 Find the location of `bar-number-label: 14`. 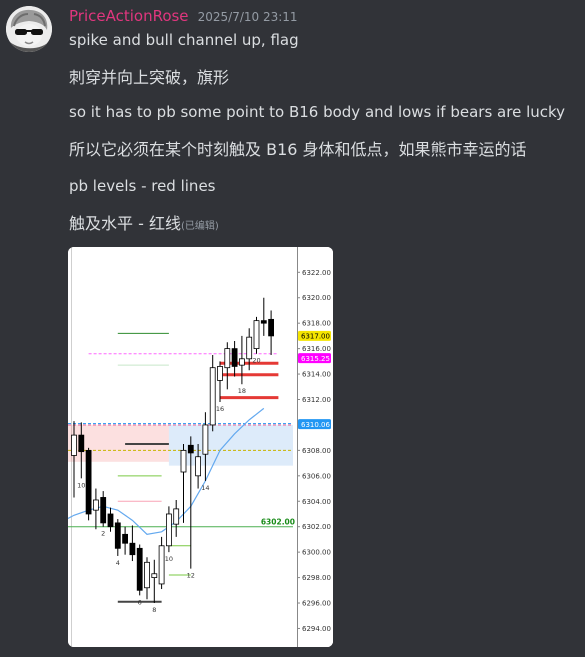

bar-number-label: 14 is located at coordinates (205, 488).